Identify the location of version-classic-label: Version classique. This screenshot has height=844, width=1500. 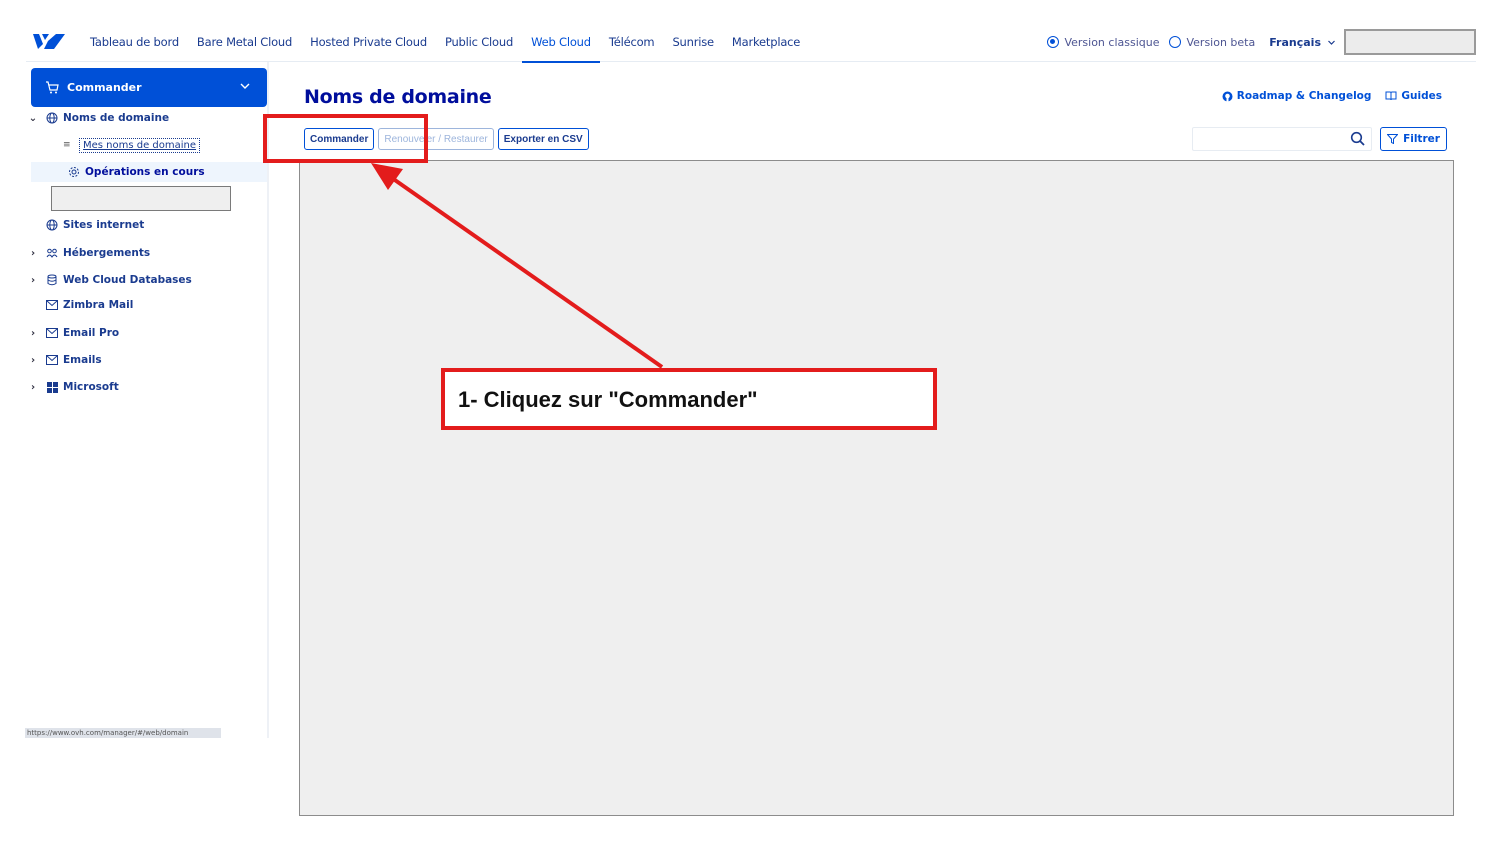
(1112, 42).